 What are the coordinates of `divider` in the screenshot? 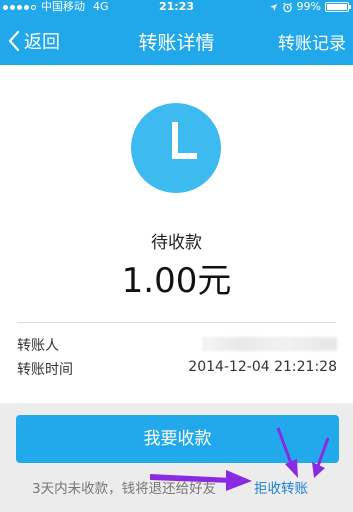 It's located at (176, 322).